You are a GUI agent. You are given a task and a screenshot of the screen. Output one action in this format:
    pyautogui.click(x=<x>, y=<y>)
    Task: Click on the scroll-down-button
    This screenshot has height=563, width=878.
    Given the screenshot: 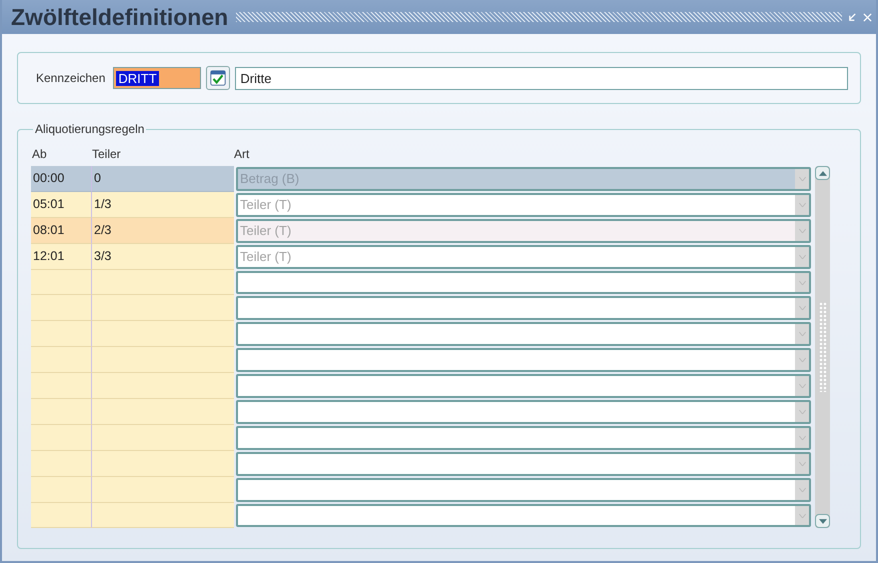 What is the action you would take?
    pyautogui.click(x=822, y=521)
    